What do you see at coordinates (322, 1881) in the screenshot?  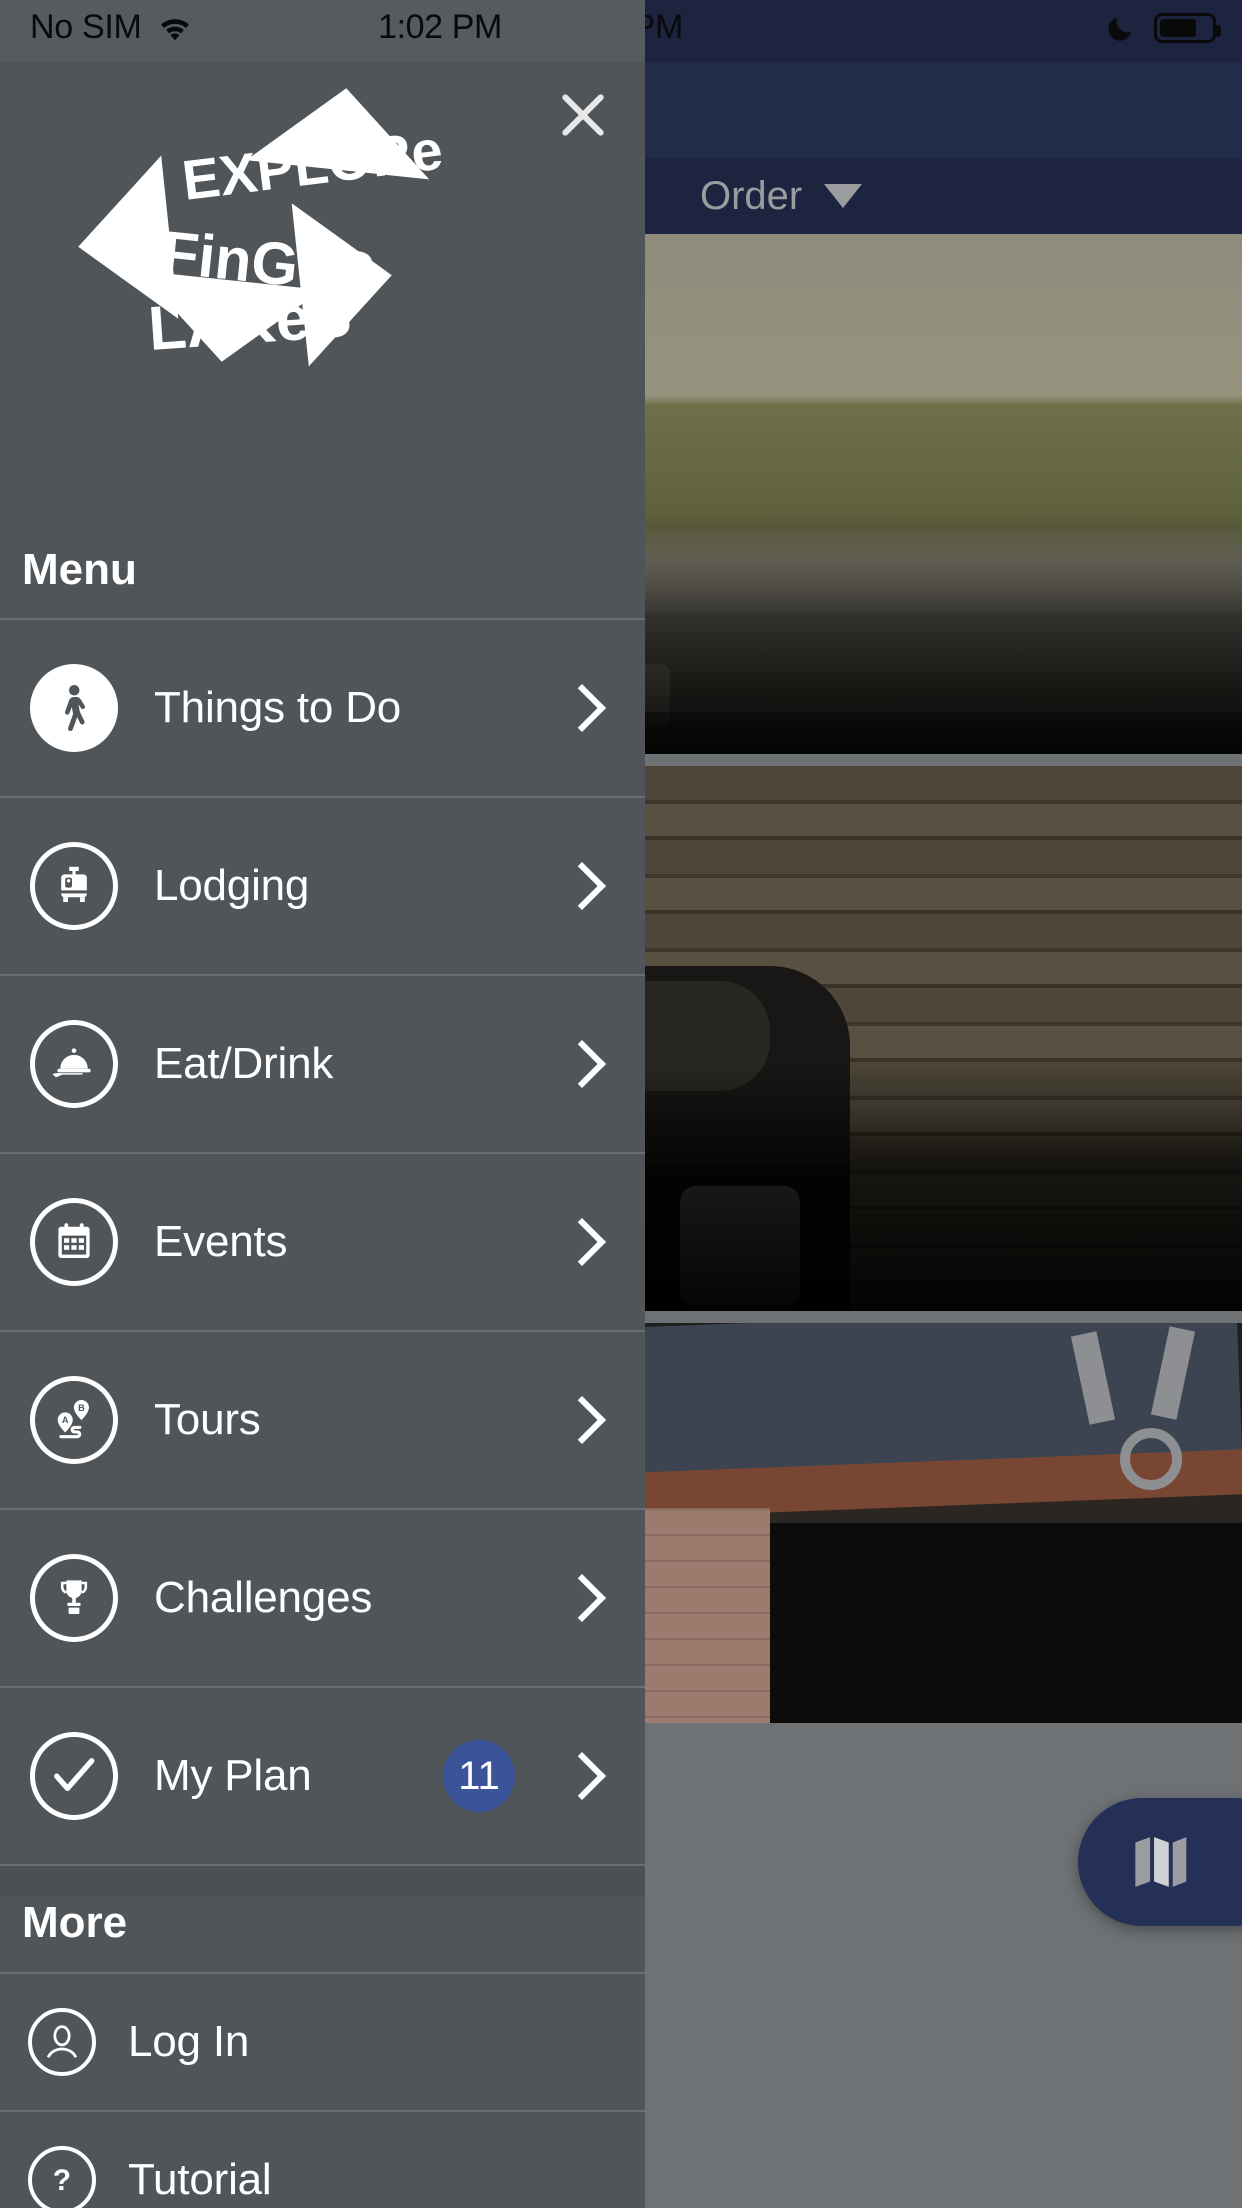 I see `section-gap` at bounding box center [322, 1881].